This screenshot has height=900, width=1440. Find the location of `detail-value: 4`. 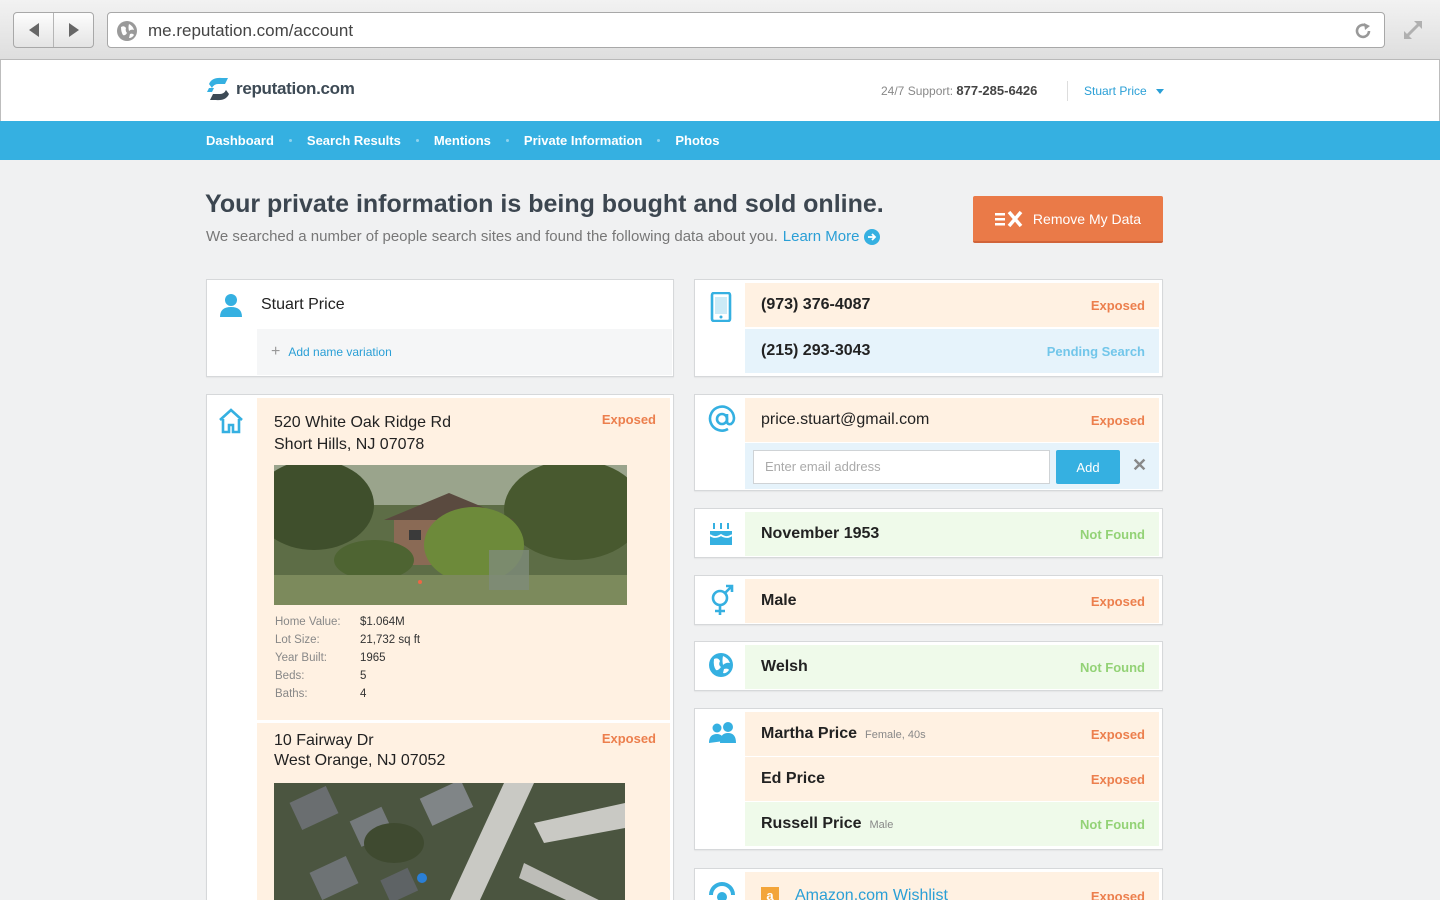

detail-value: 4 is located at coordinates (363, 694).